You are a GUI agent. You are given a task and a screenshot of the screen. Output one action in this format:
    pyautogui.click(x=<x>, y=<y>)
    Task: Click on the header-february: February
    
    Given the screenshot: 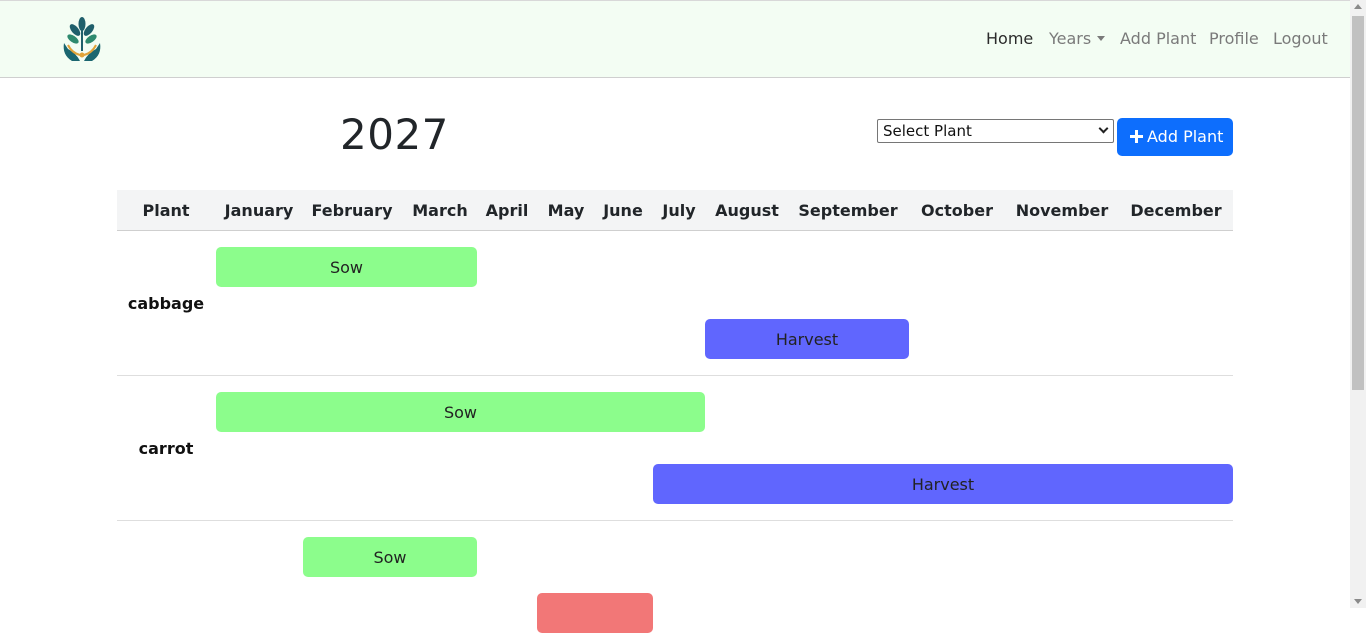 What is the action you would take?
    pyautogui.click(x=352, y=210)
    